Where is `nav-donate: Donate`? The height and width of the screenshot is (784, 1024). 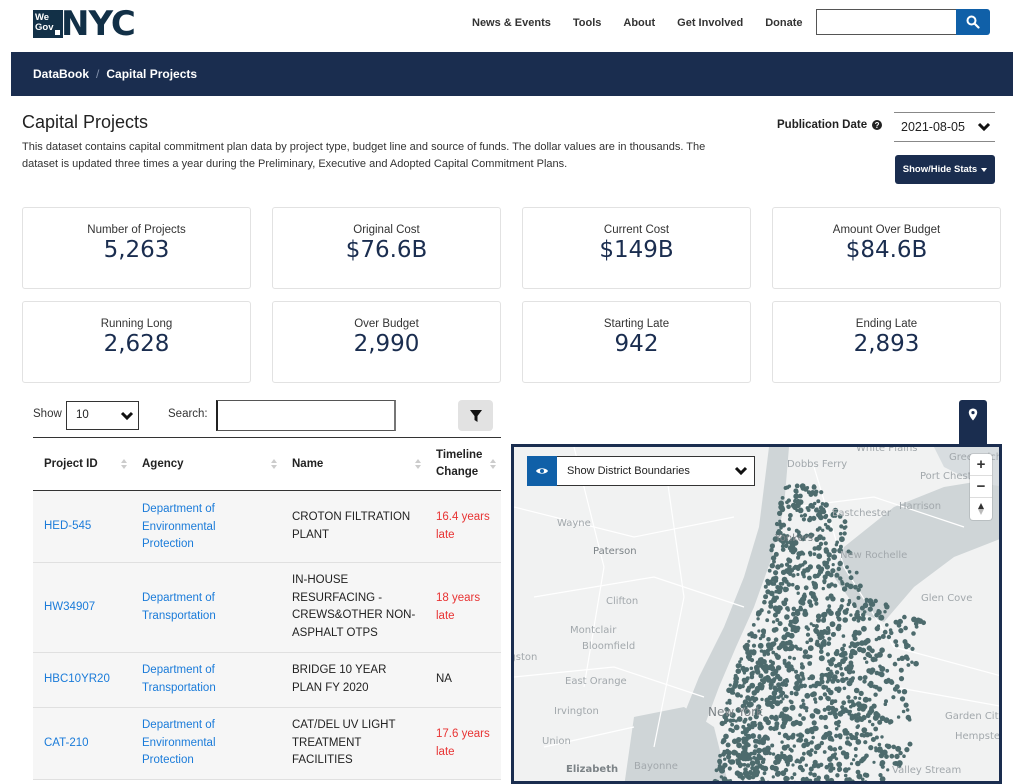
nav-donate: Donate is located at coordinates (783, 23).